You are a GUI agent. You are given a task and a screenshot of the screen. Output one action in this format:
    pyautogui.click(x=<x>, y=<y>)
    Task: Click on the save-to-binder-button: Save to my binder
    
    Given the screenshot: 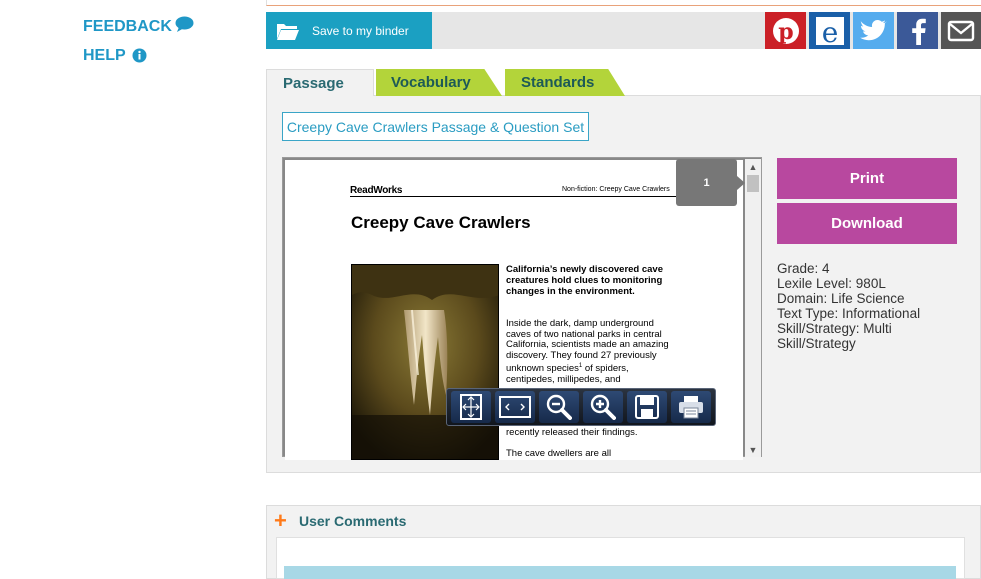 What is the action you would take?
    pyautogui.click(x=349, y=30)
    